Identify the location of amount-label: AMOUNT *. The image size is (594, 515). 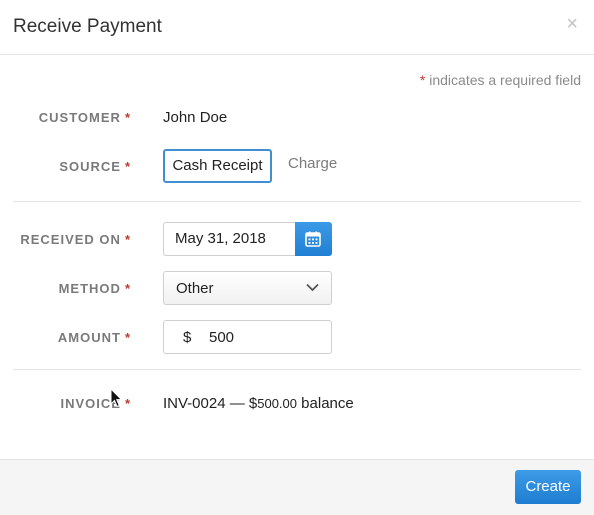
(70, 337).